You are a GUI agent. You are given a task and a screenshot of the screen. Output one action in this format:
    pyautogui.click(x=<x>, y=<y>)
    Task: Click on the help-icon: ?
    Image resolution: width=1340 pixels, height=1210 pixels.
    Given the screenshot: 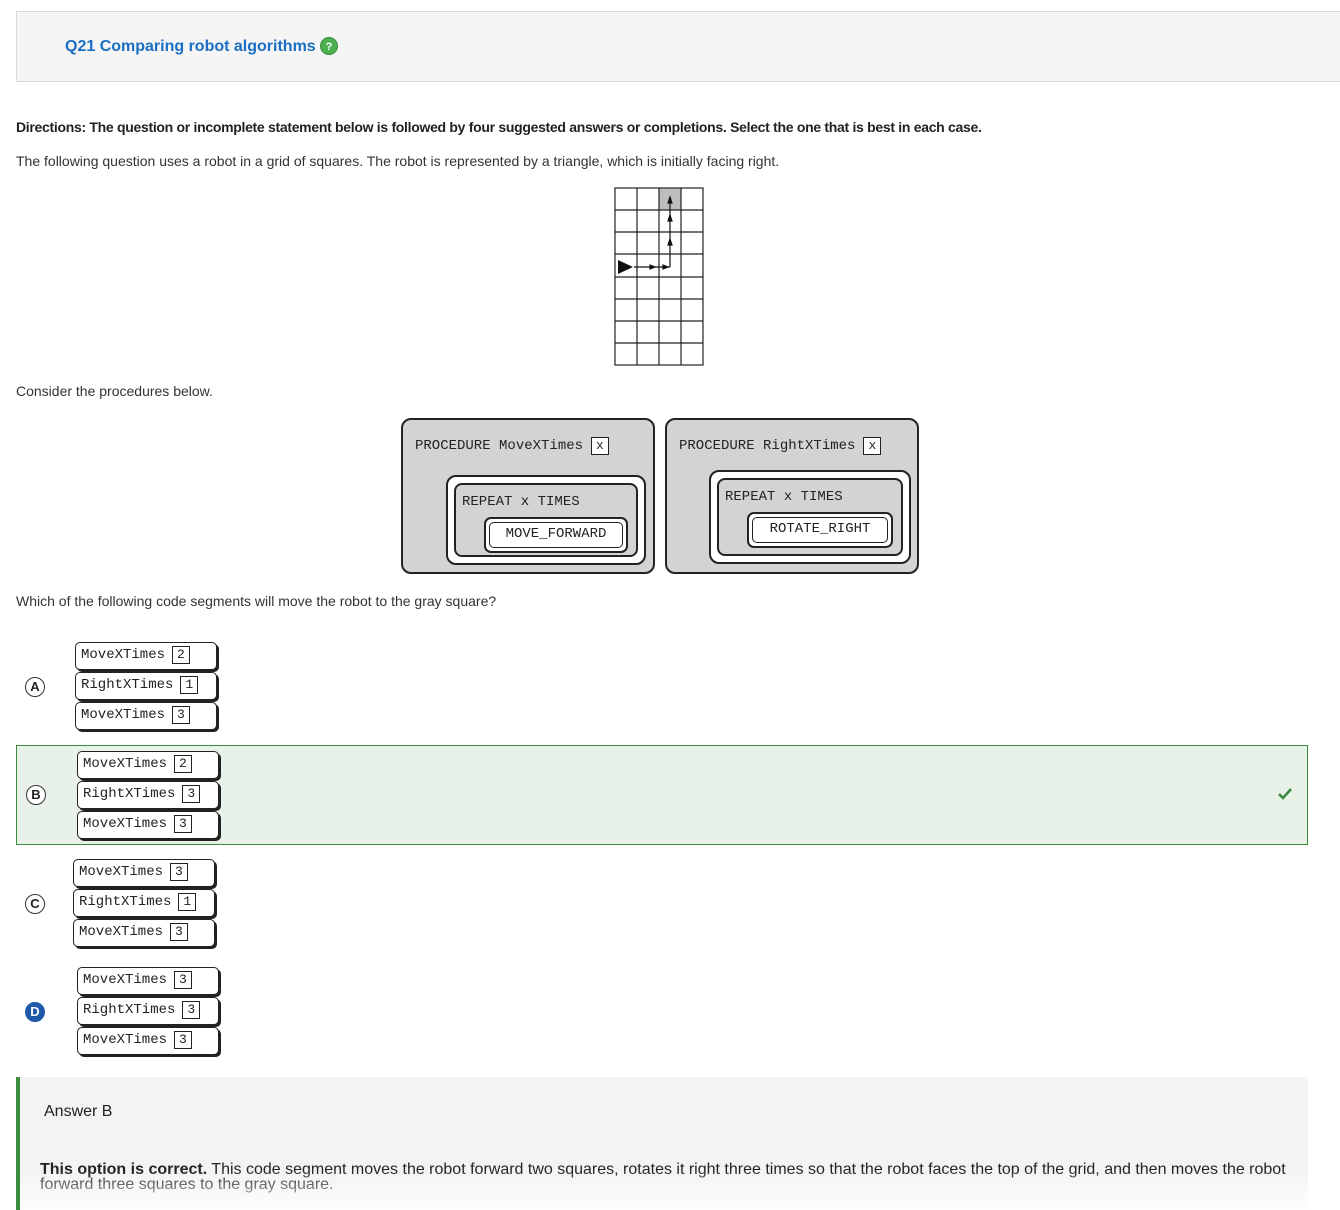 What is the action you would take?
    pyautogui.click(x=329, y=46)
    